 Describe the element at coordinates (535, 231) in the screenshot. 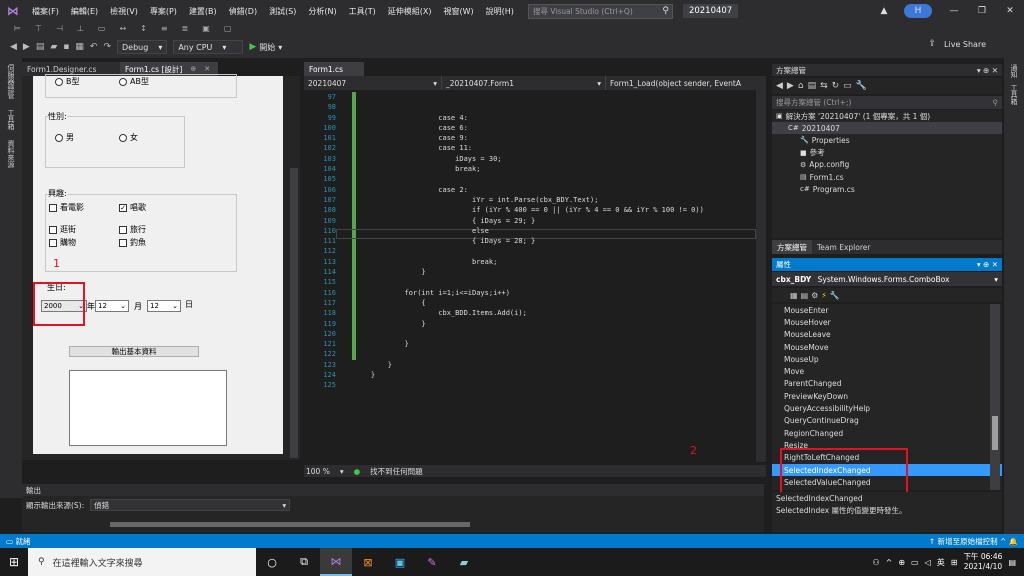

I see `code-line: 110 else` at that location.